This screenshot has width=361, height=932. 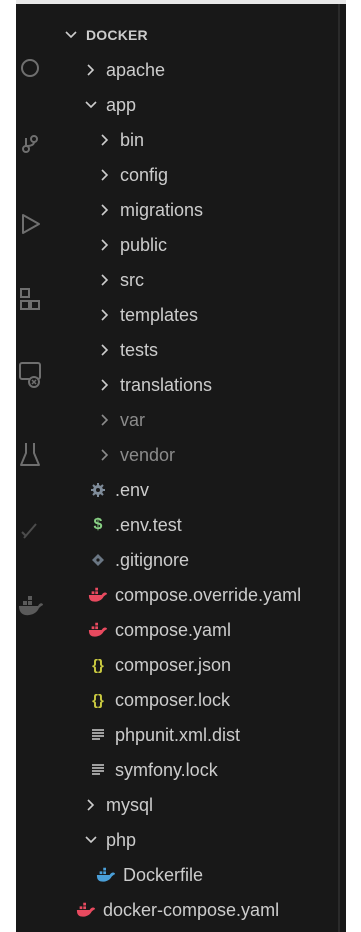 What do you see at coordinates (205, 420) in the screenshot?
I see `tree-folder-var: var` at bounding box center [205, 420].